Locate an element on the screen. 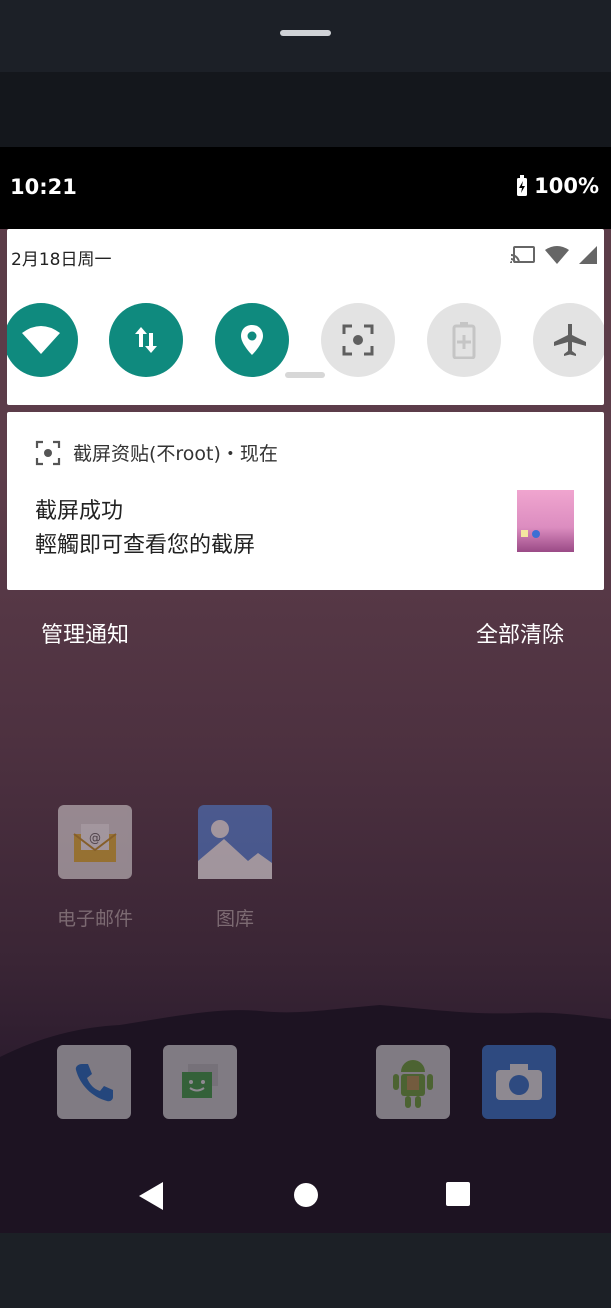 This screenshot has height=1308, width=611. data-arrows-icon is located at coordinates (146, 340).